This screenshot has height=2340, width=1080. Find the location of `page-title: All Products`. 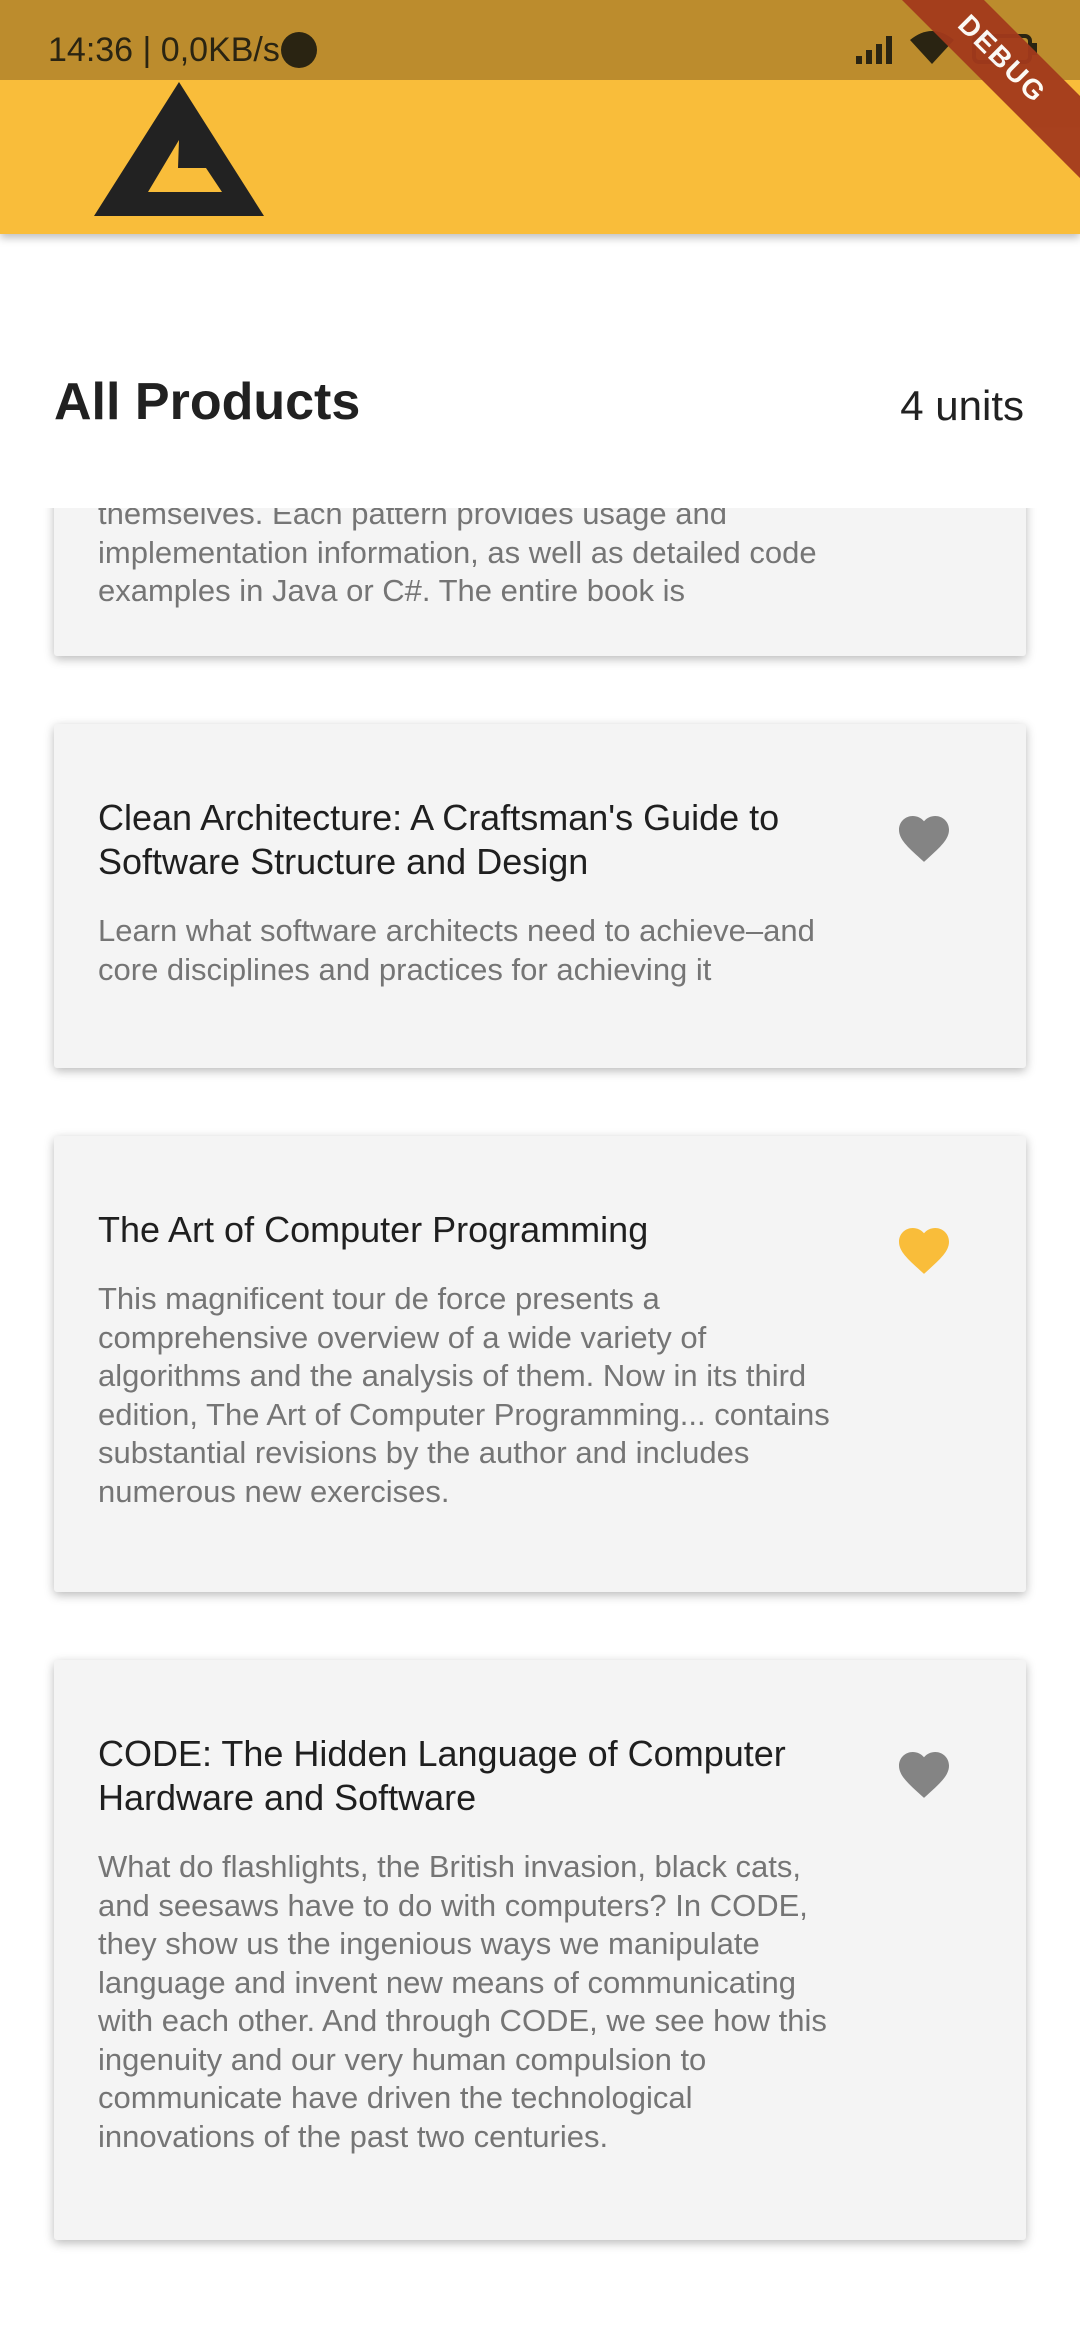

page-title: All Products is located at coordinates (207, 402).